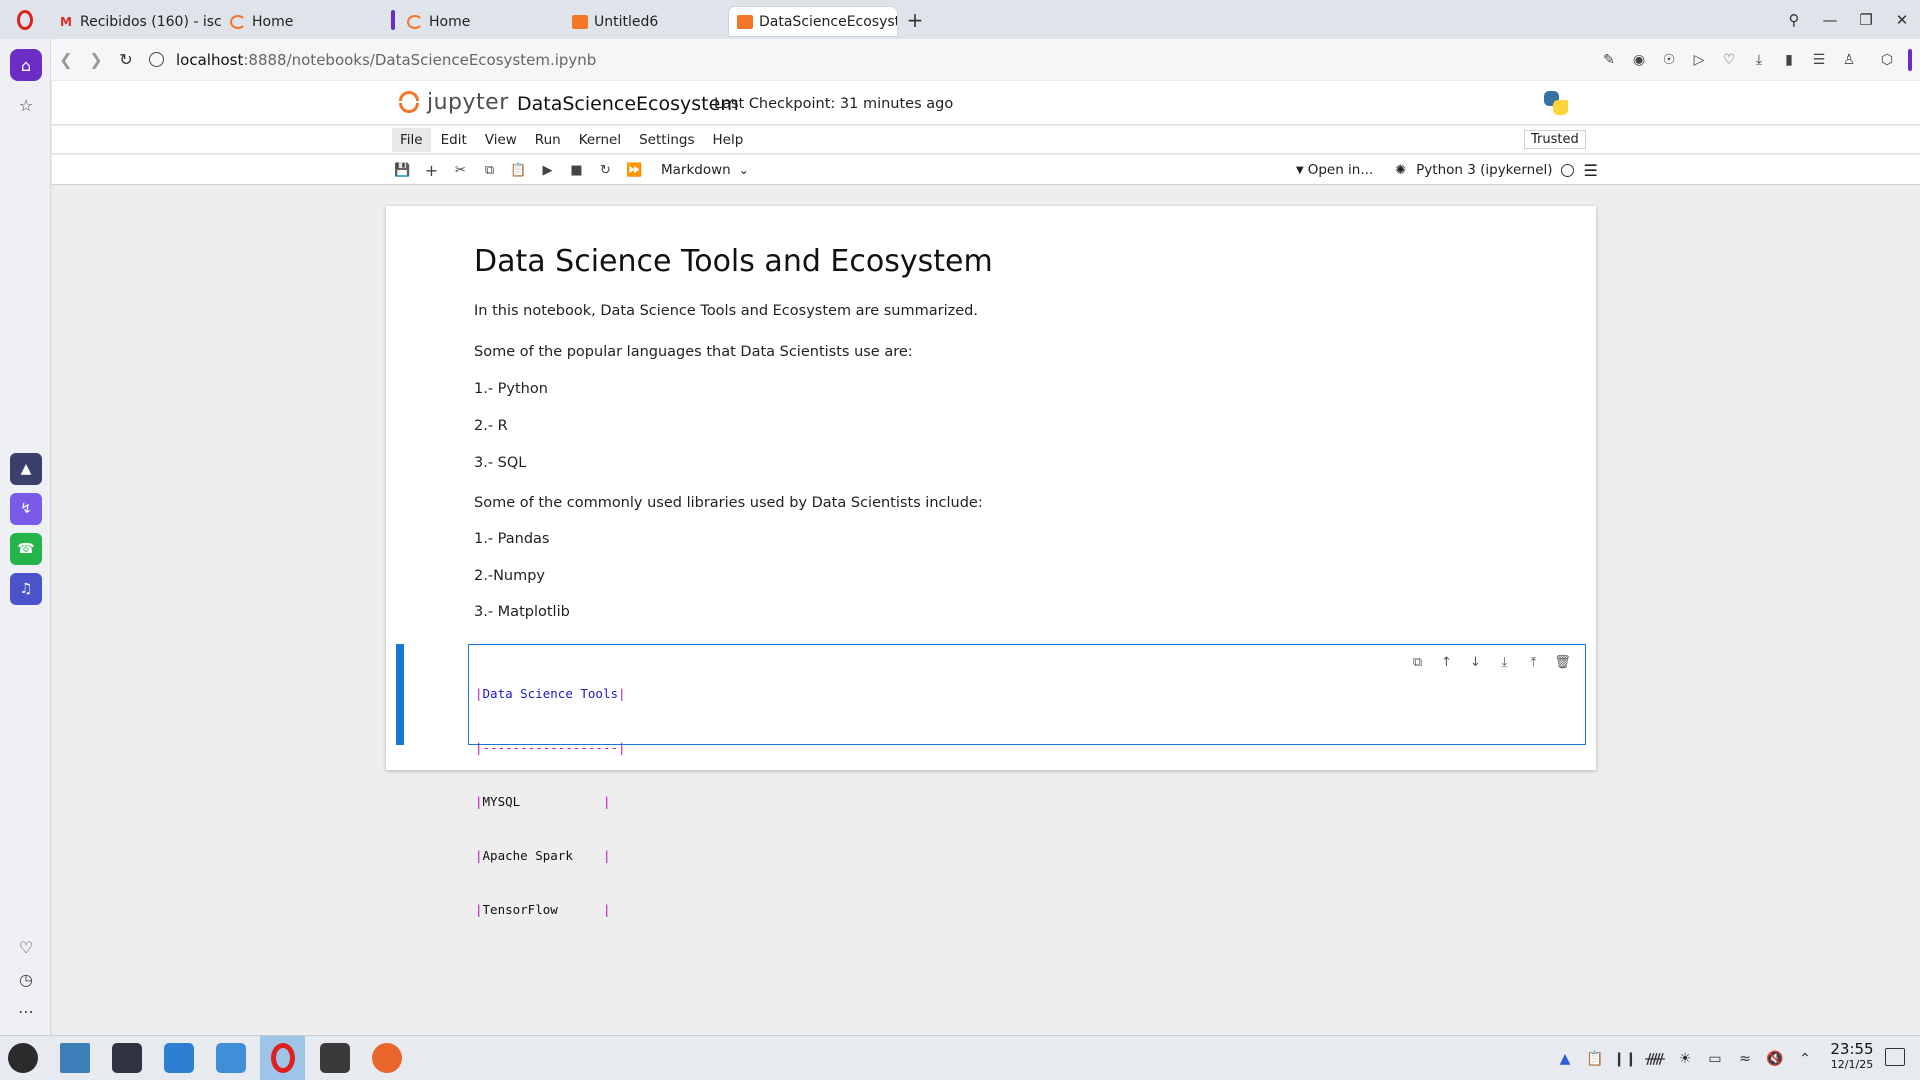 Image resolution: width=1920 pixels, height=1080 pixels. I want to click on system-settings-icon, so click(126, 1058).